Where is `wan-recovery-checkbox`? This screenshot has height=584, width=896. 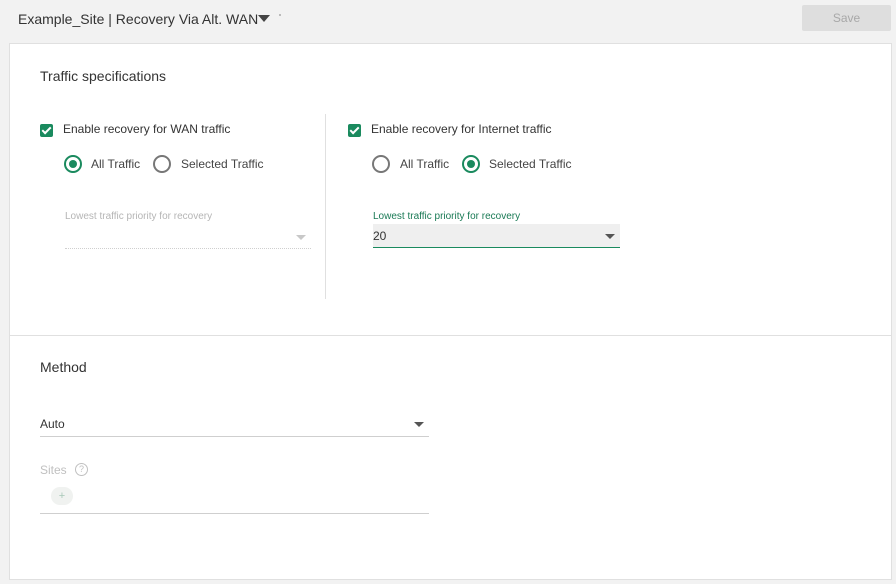 wan-recovery-checkbox is located at coordinates (46, 130).